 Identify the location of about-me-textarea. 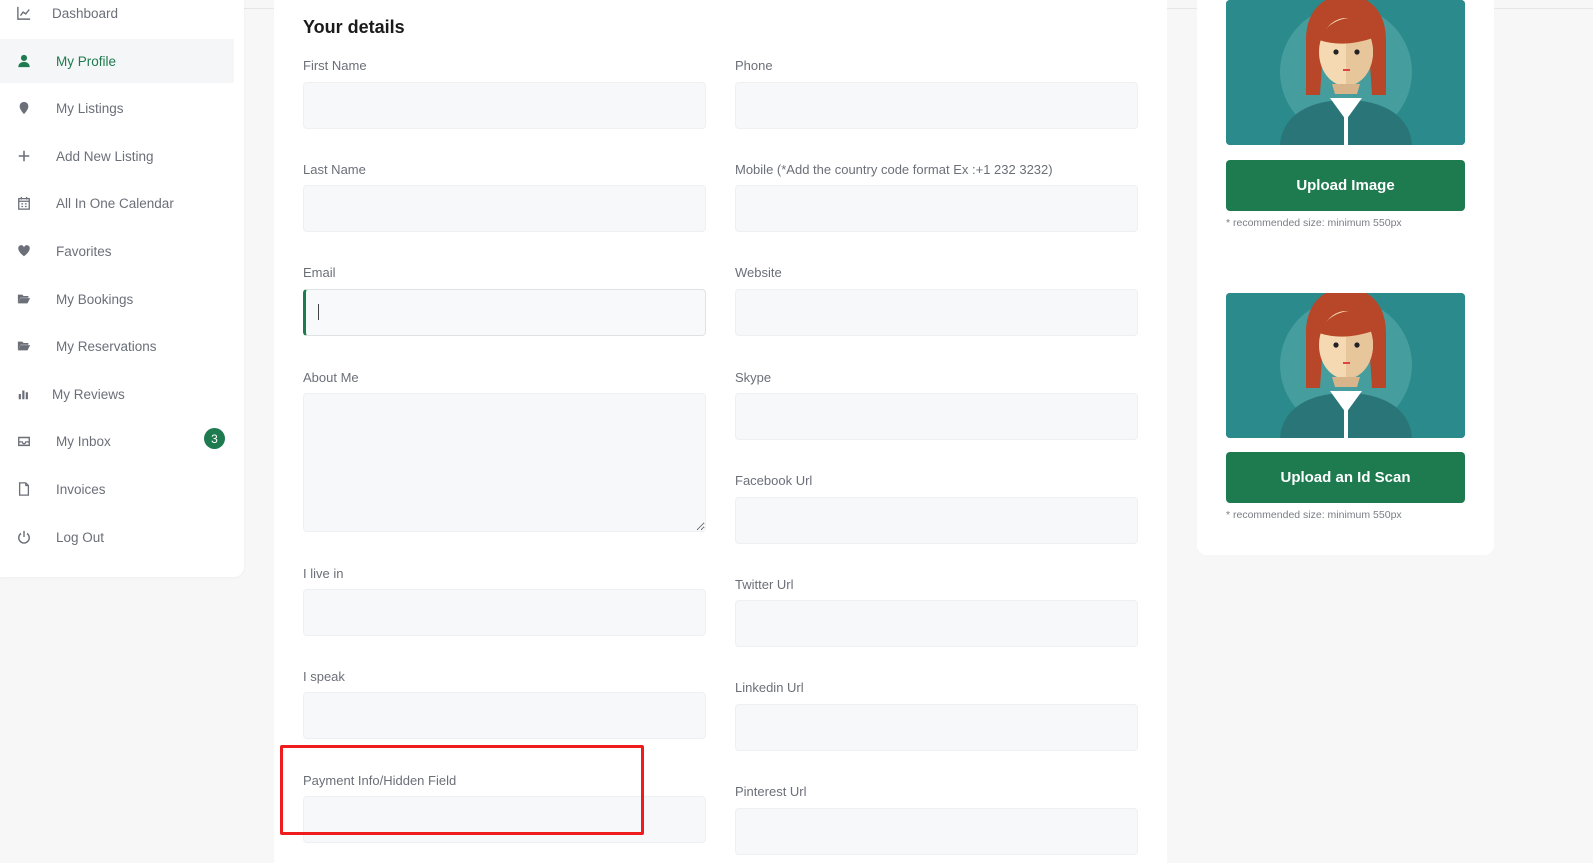
(504, 462).